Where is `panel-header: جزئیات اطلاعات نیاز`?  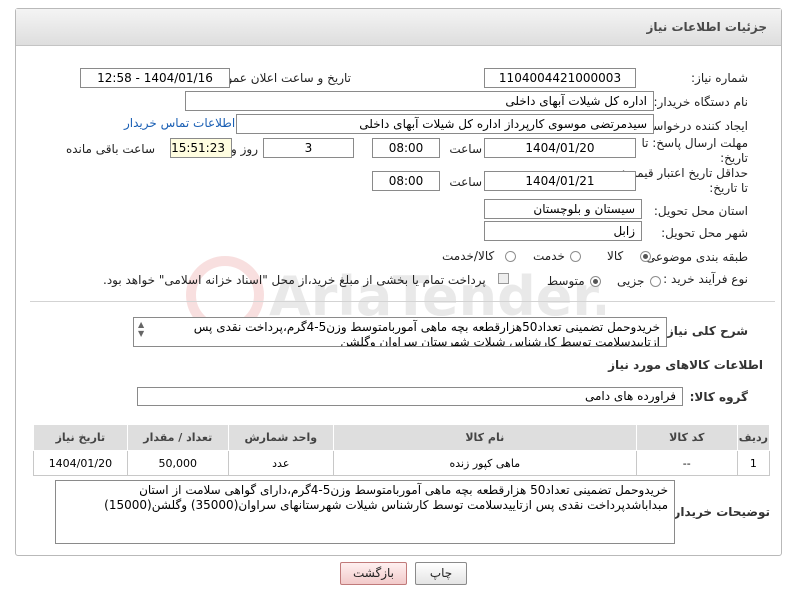 panel-header: جزئیات اطلاعات نیاز is located at coordinates (398, 27).